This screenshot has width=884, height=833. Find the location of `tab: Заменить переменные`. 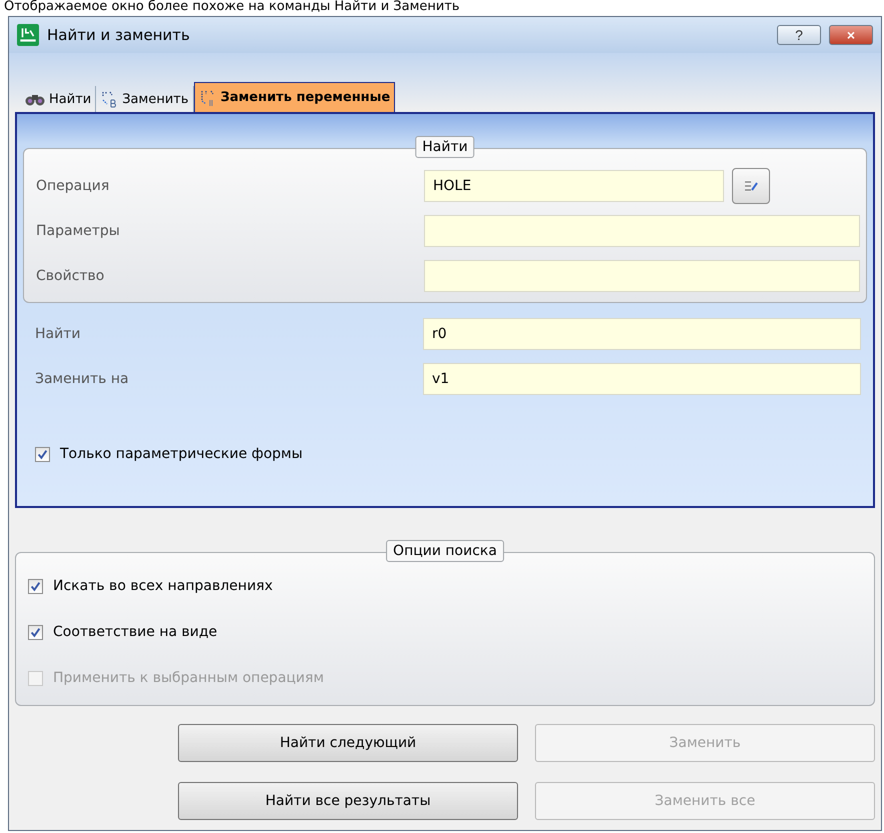

tab: Заменить переменные is located at coordinates (295, 97).